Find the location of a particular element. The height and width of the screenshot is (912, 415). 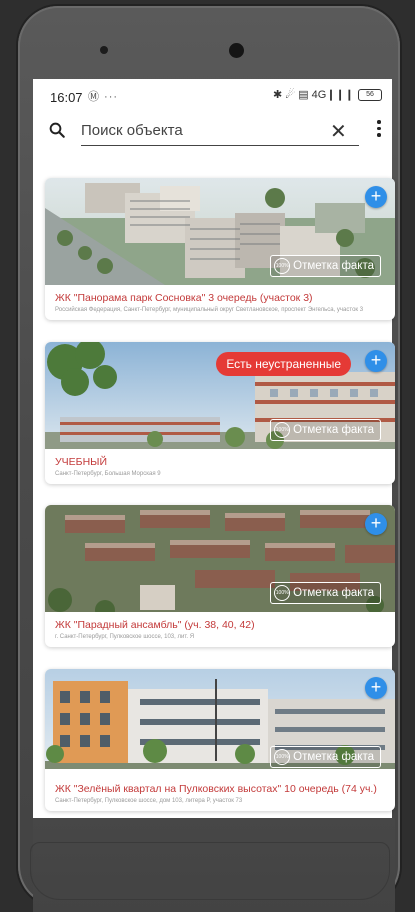

status-time: 16:07 is located at coordinates (66, 97).